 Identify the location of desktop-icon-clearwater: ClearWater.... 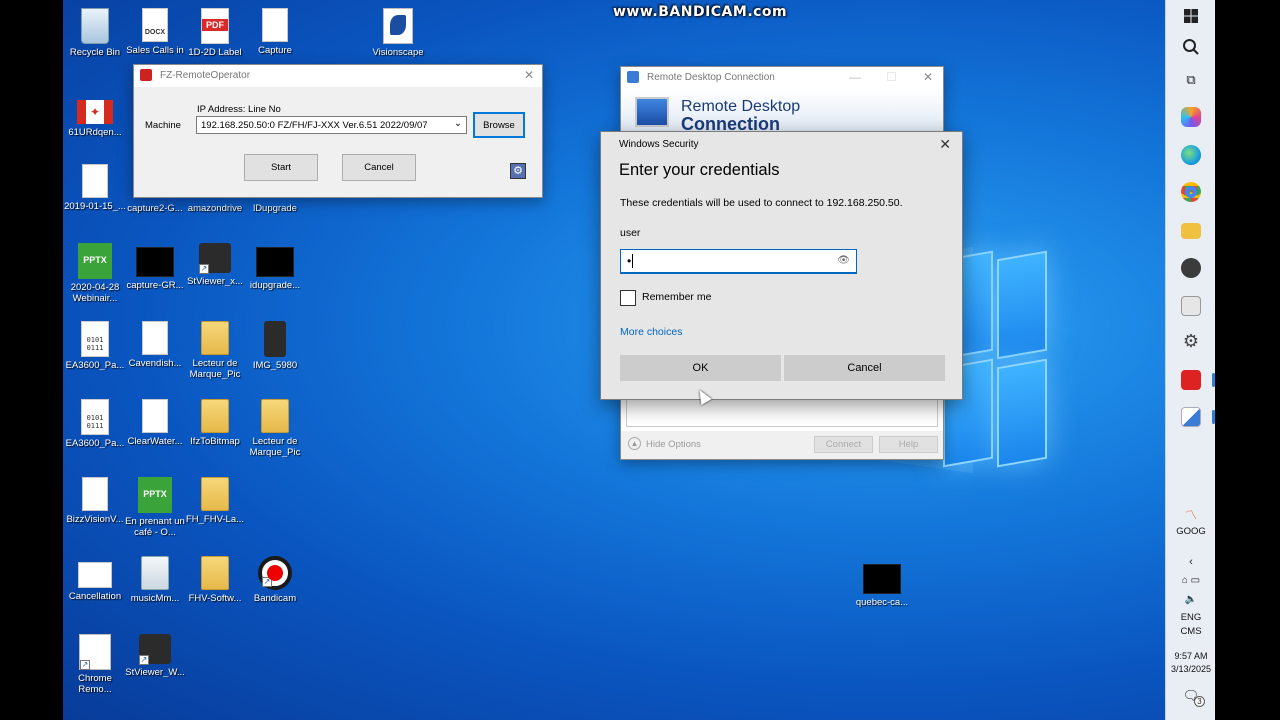
(155, 423).